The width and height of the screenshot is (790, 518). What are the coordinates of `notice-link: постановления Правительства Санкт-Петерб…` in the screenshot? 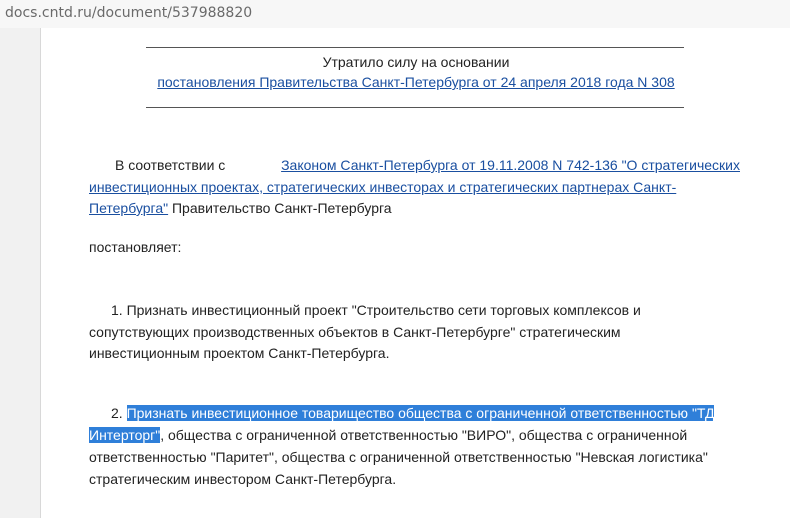 It's located at (415, 82).